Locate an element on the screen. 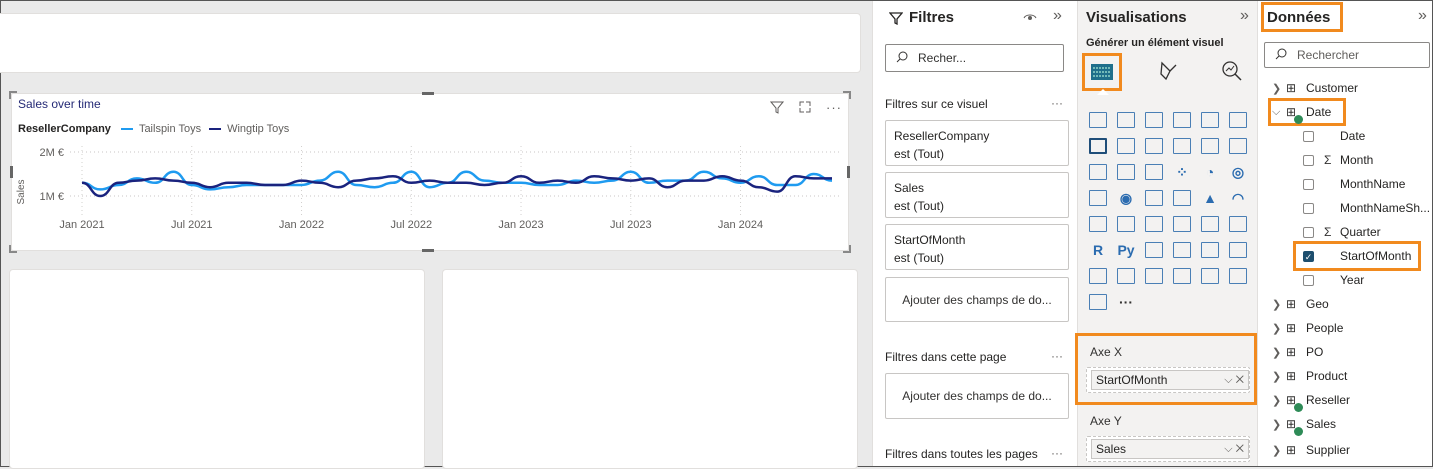 The width and height of the screenshot is (1433, 469). bottom-right-visual-card is located at coordinates (650, 369).